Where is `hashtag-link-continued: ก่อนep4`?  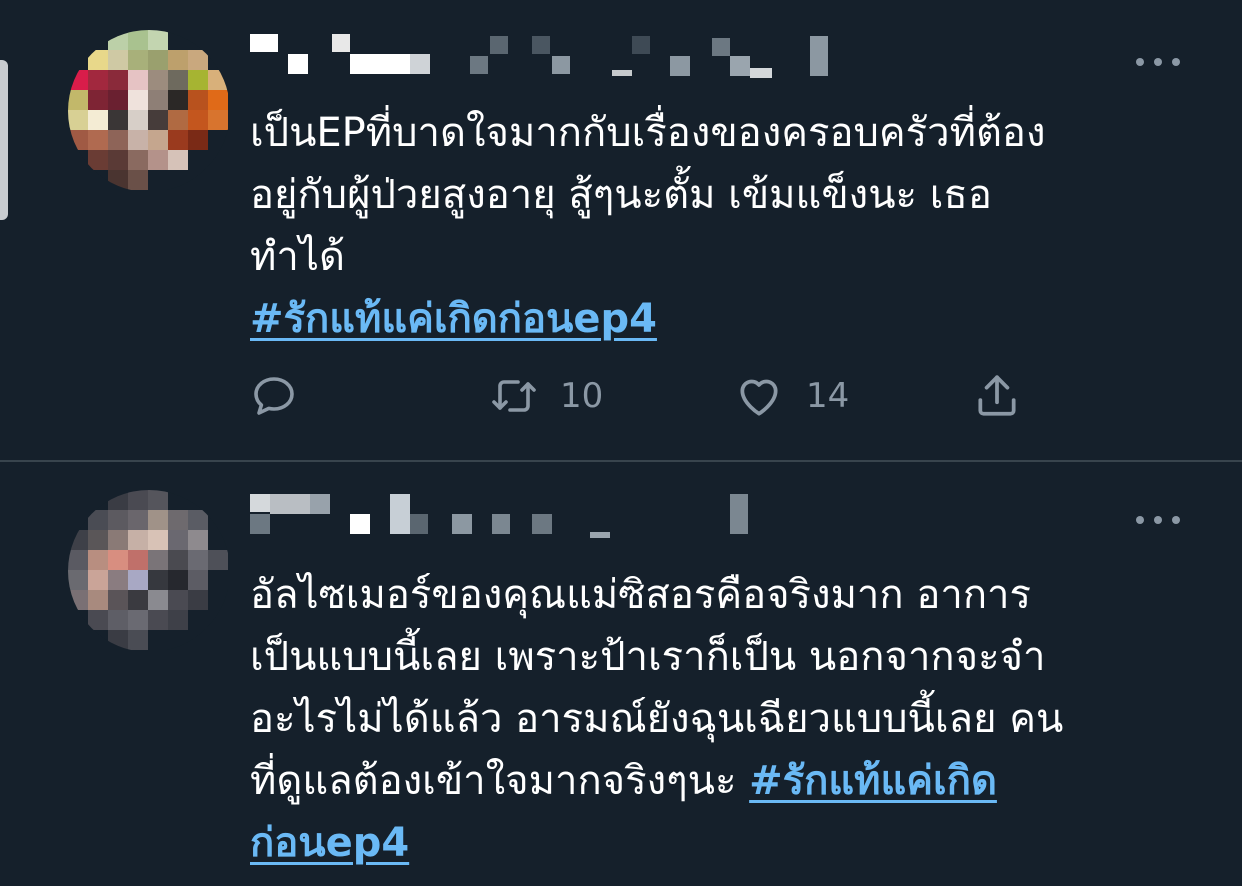
hashtag-link-continued: ก่อนep4 is located at coordinates (329, 843).